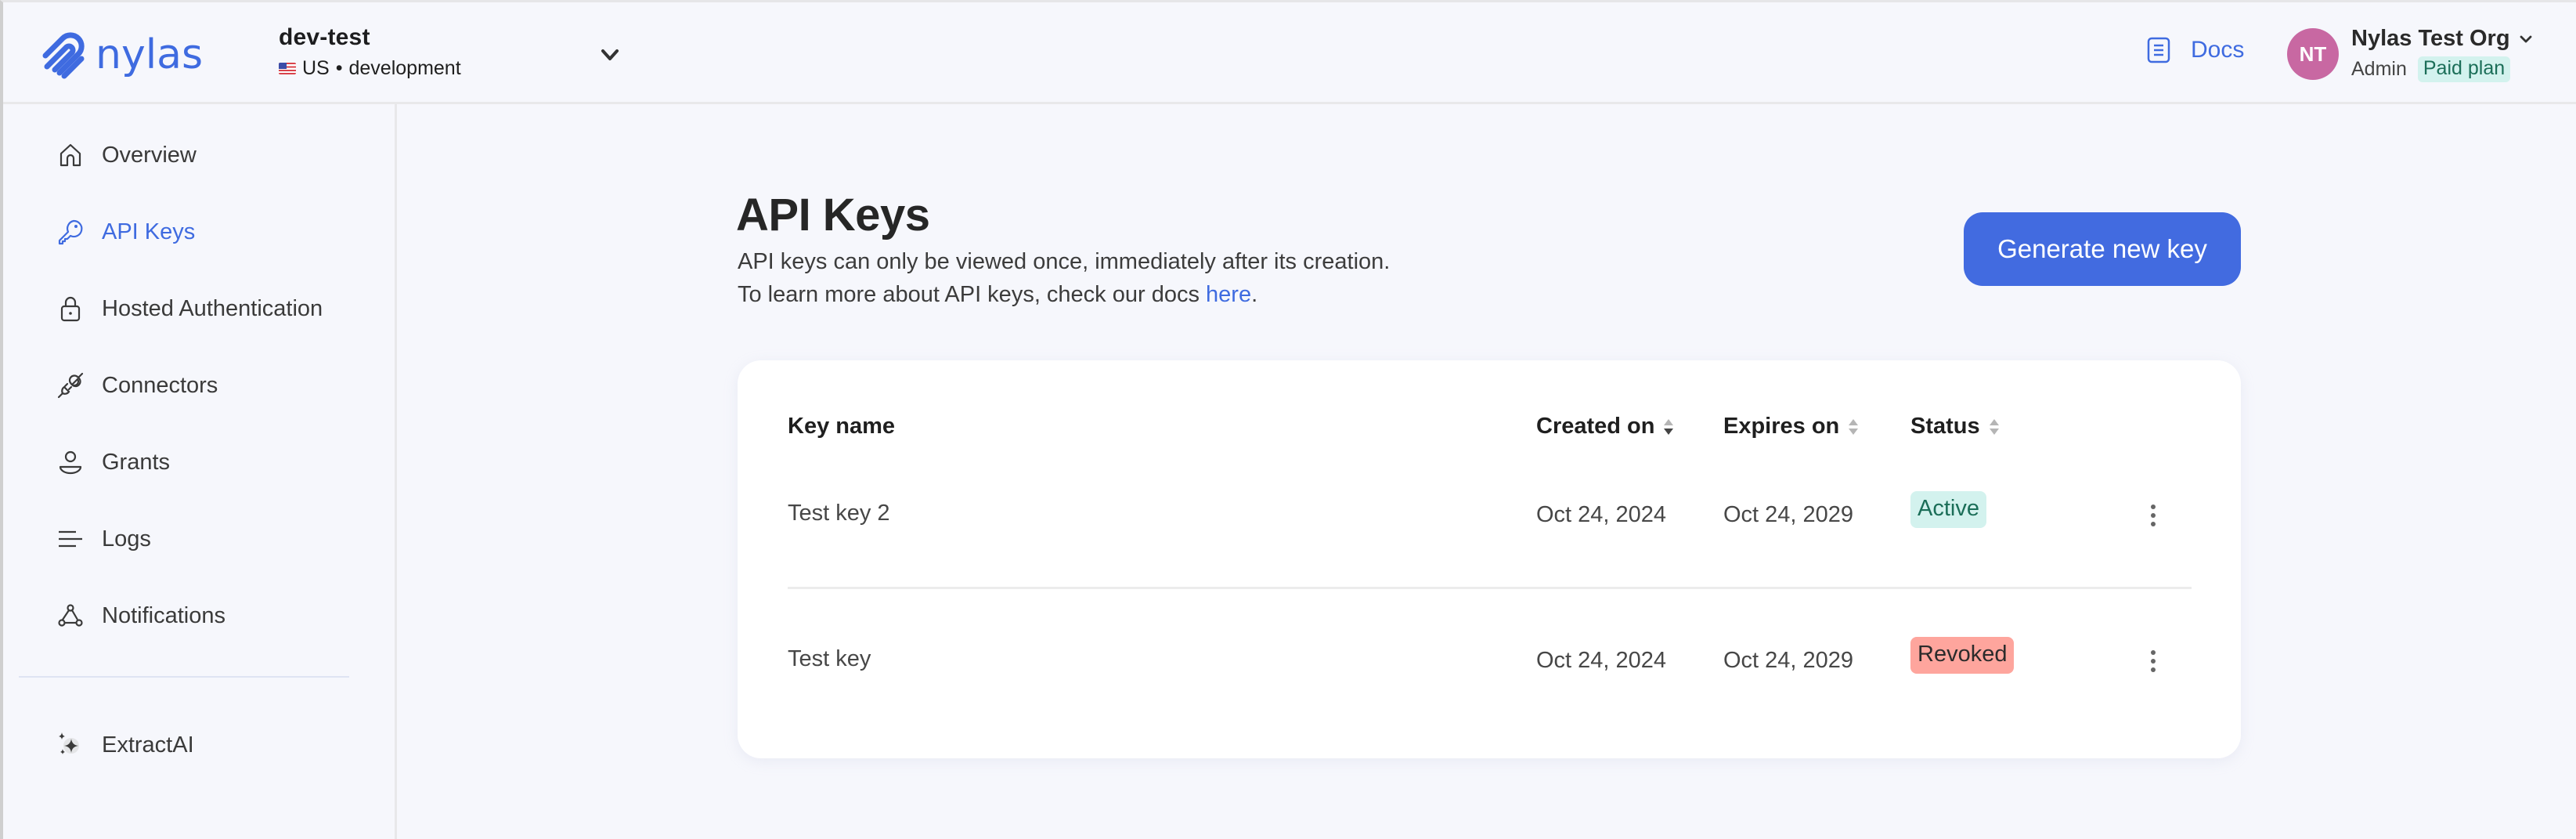 Image resolution: width=2576 pixels, height=839 pixels. Describe the element at coordinates (2379, 69) in the screenshot. I see `user-role: Admin` at that location.